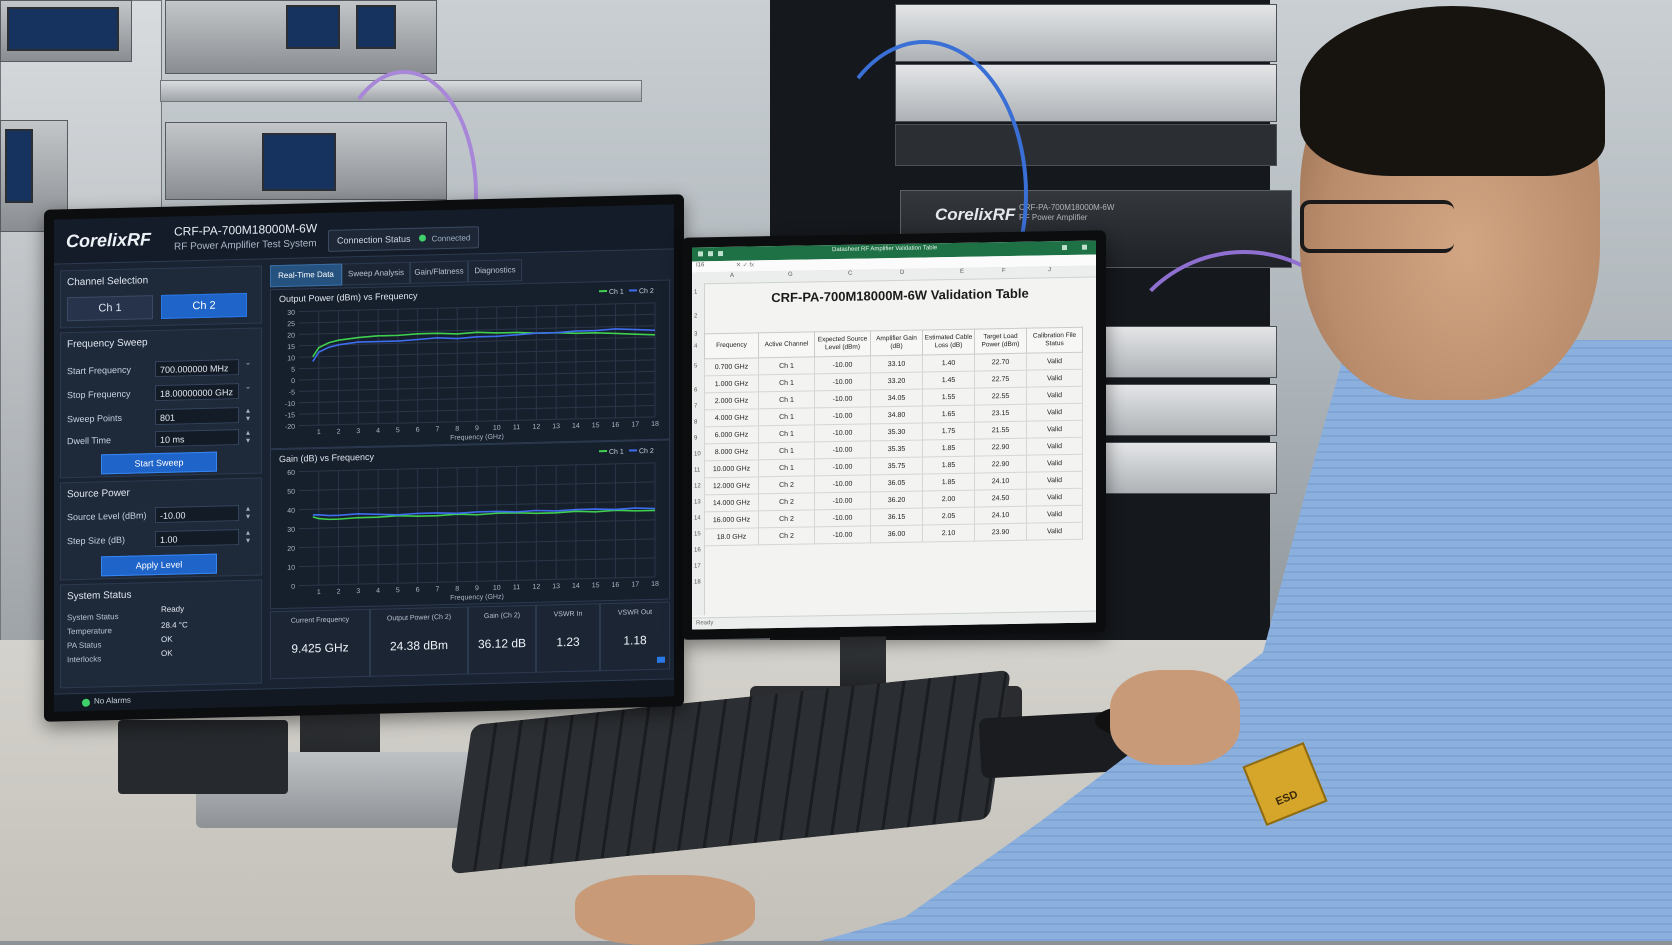  Describe the element at coordinates (495, 270) in the screenshot. I see `tab-diagnostics: Diagnostics` at that location.